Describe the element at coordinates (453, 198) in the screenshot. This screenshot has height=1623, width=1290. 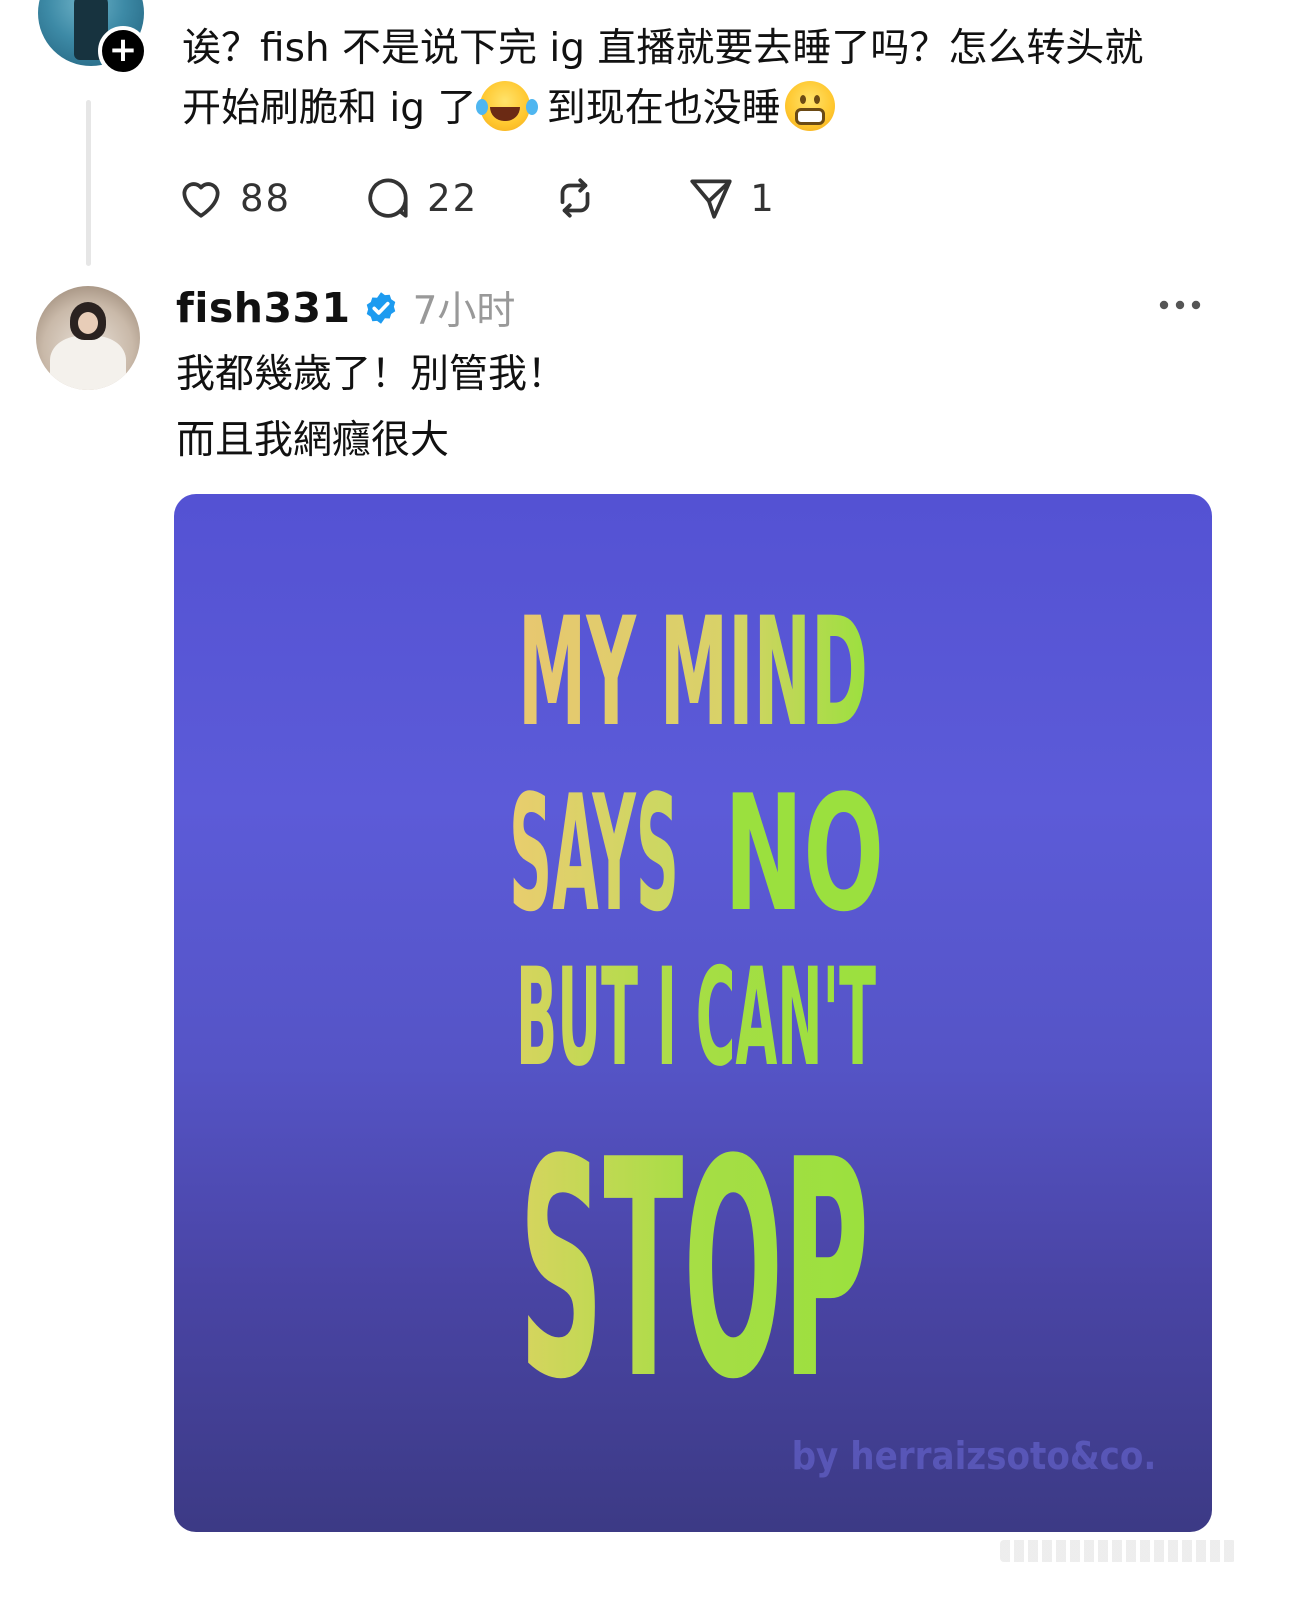
I see `reply-count: 22` at that location.